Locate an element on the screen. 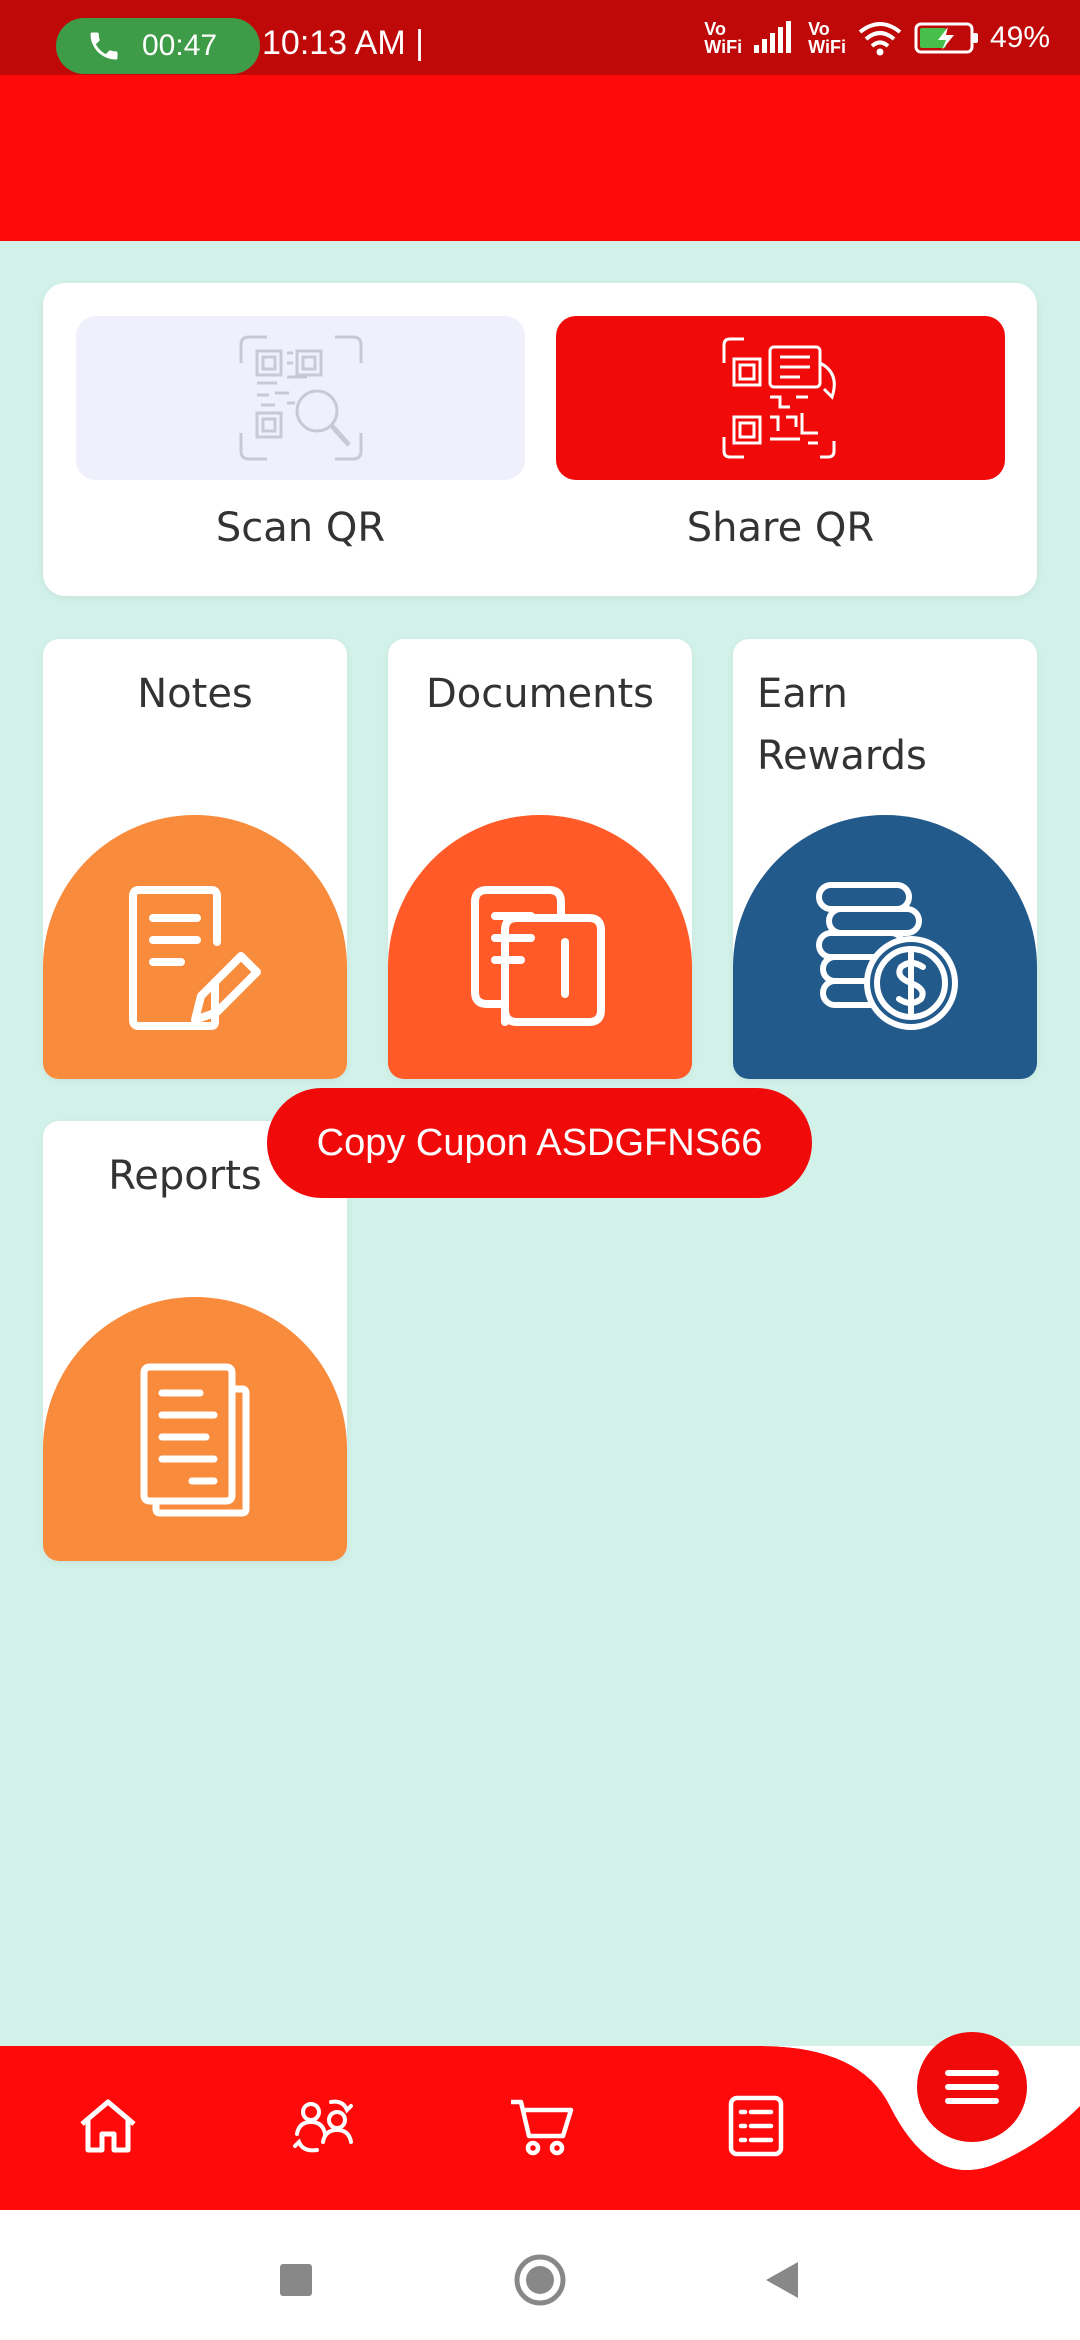 Image resolution: width=1080 pixels, height=2340 pixels. notes-dome is located at coordinates (195, 947).